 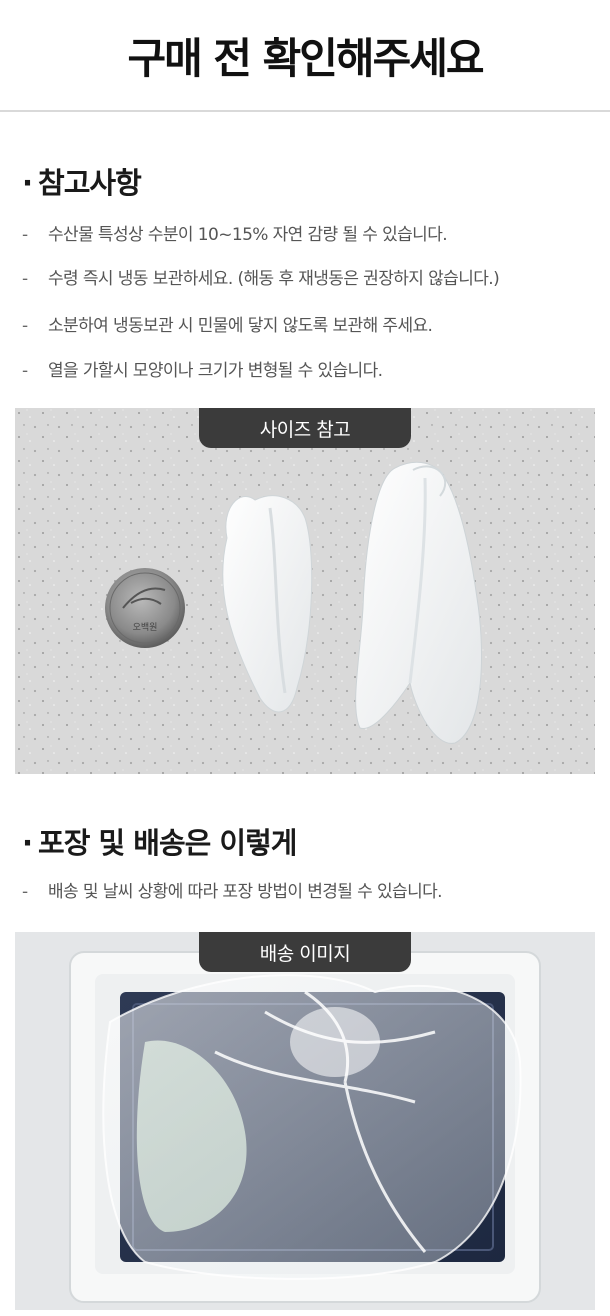 I want to click on note-text: 수산물 특성상 수분이 10~15% 자연 감량 될 수 있습니다., so click(x=248, y=235).